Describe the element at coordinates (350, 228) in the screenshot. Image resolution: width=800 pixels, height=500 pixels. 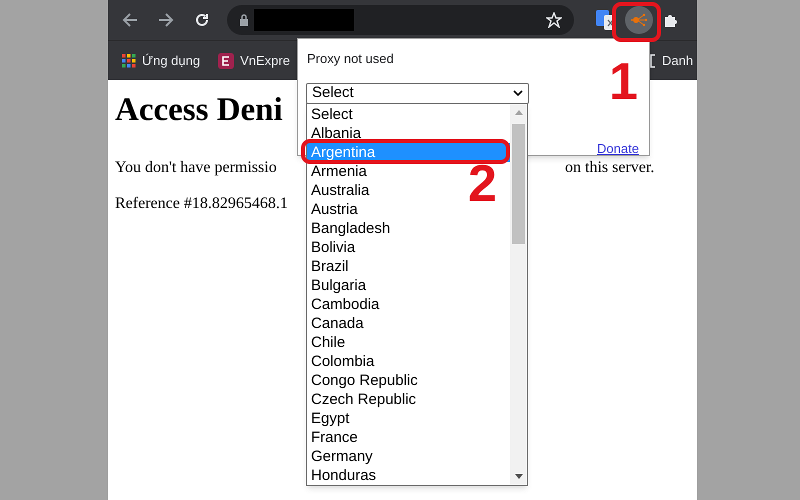
I see `country-option: Bangladesh` at that location.